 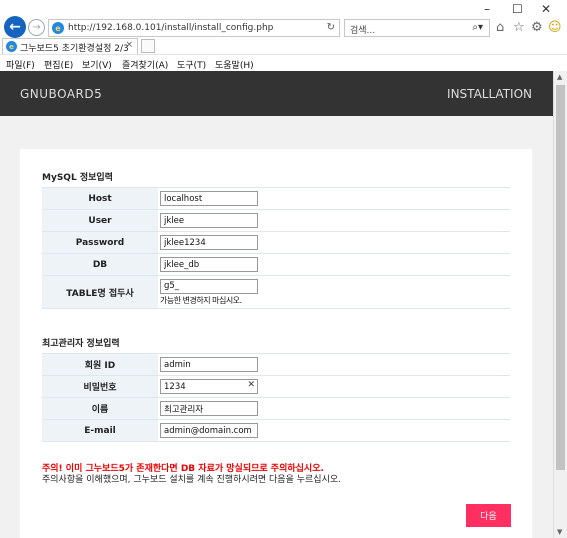 I want to click on form-row: Host, so click(x=276, y=198).